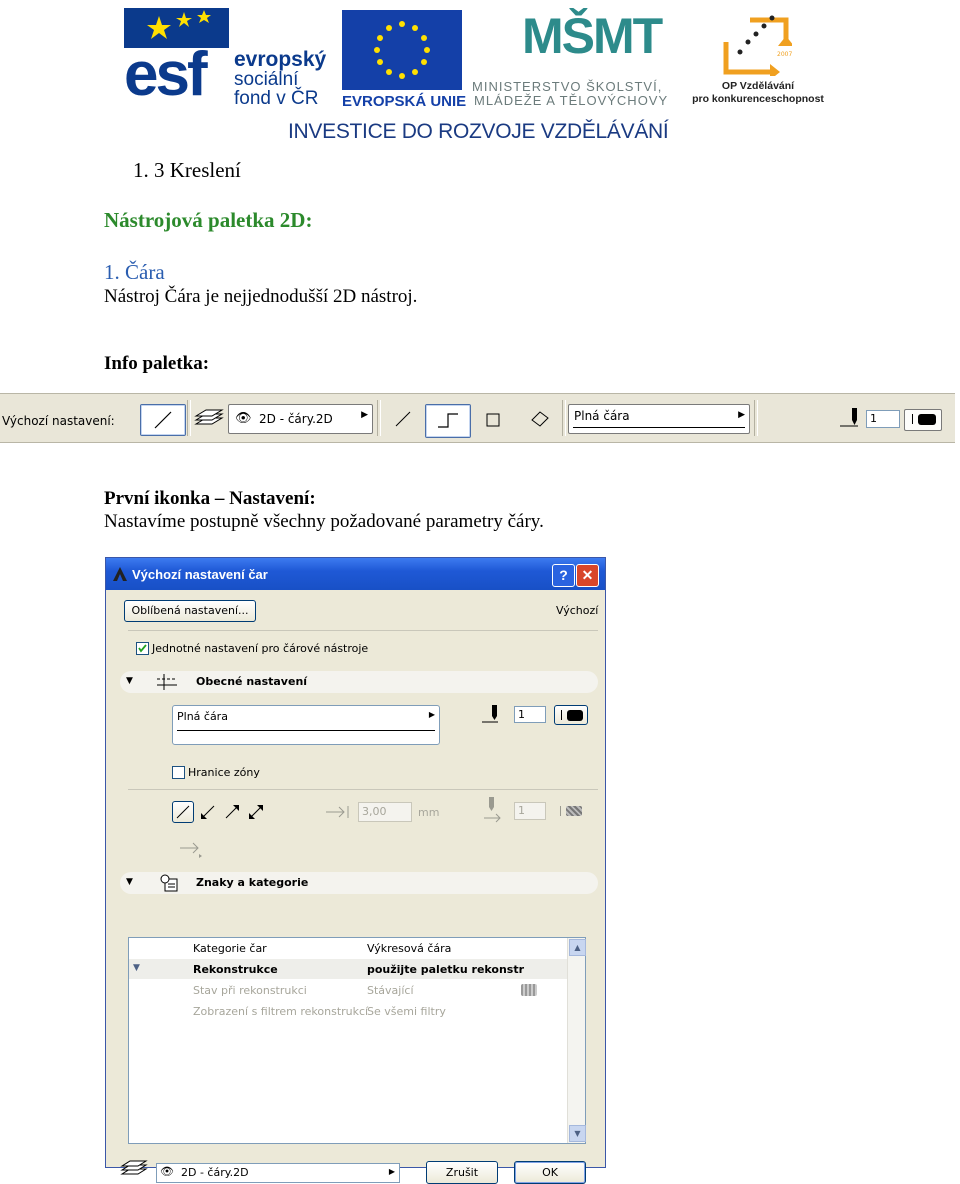 Image resolution: width=960 pixels, height=1184 pixels. What do you see at coordinates (136, 968) in the screenshot?
I see `expand-triangle-icon: ▼` at bounding box center [136, 968].